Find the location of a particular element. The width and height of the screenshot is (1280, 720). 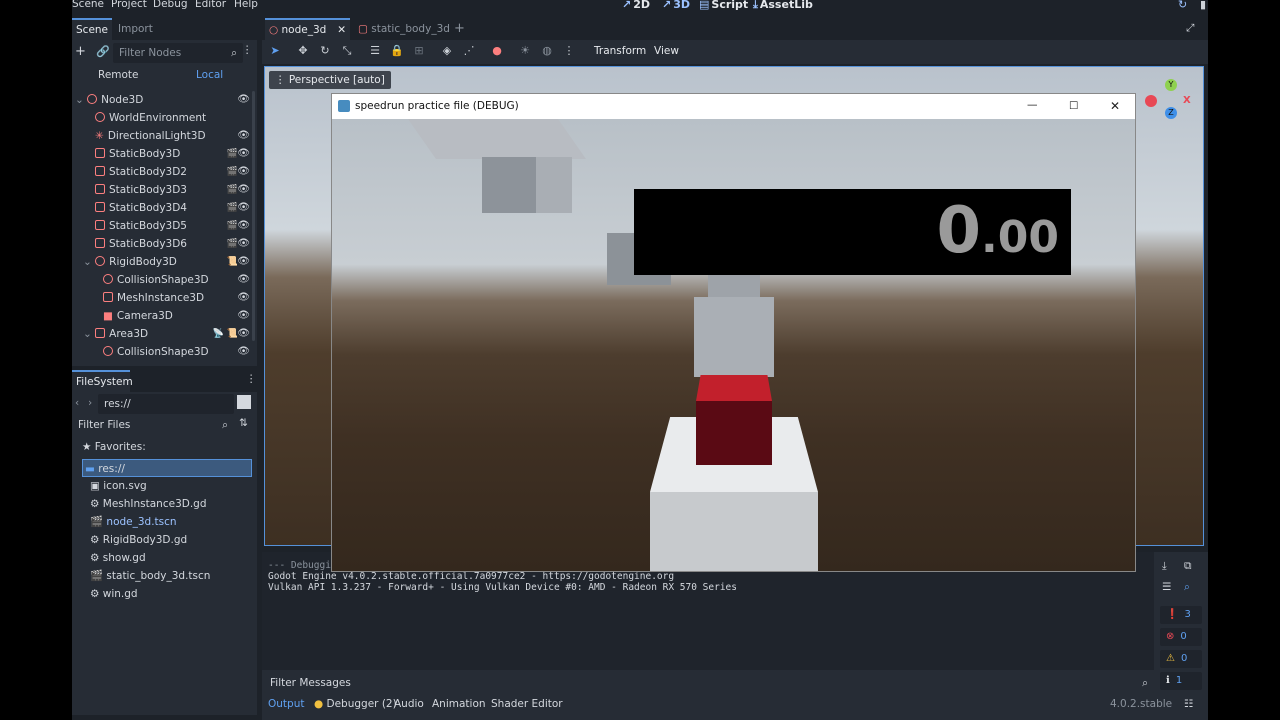

tree-node-node3d: ⌄ Node3D 👁 is located at coordinates (162, 100).